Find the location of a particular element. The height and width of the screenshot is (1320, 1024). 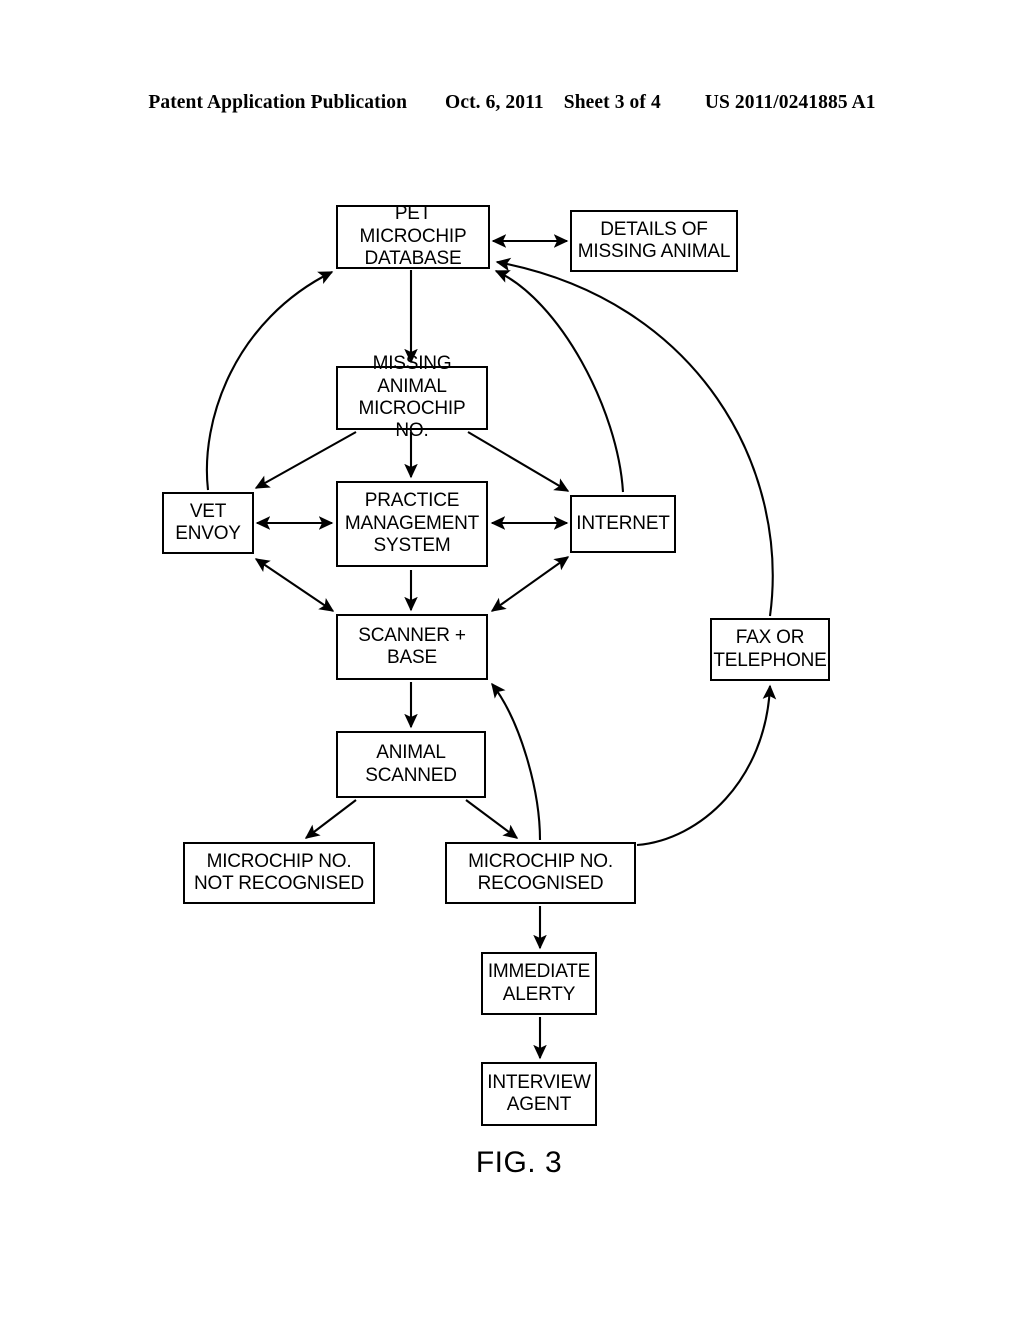

node-label: SCANNER + BASE is located at coordinates (412, 646).